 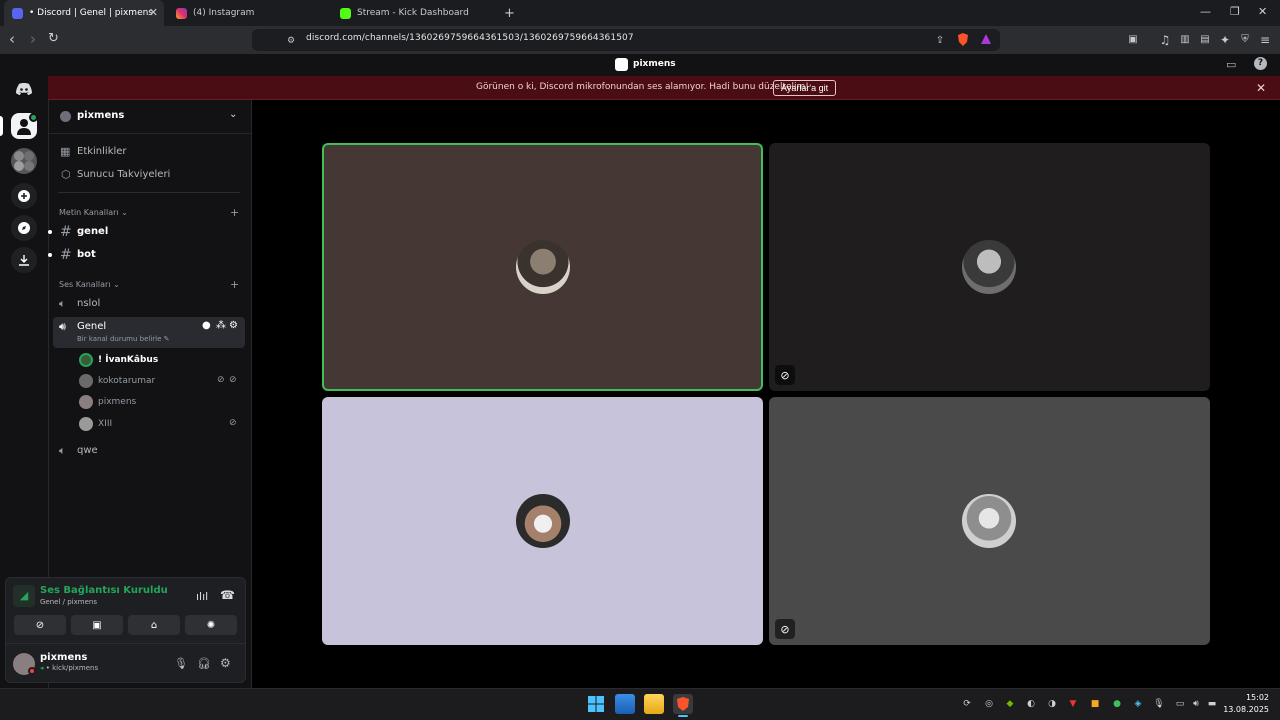 What do you see at coordinates (117, 402) in the screenshot?
I see `voice-user-pixmens: pixmens` at bounding box center [117, 402].